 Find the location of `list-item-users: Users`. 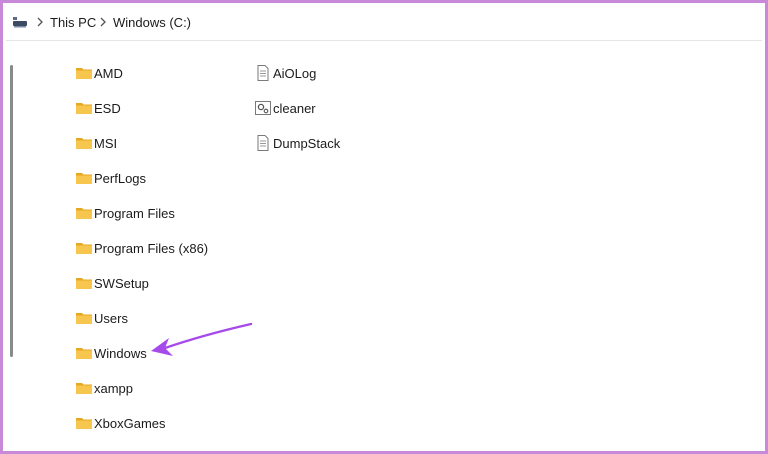

list-item-users: Users is located at coordinates (101, 318).